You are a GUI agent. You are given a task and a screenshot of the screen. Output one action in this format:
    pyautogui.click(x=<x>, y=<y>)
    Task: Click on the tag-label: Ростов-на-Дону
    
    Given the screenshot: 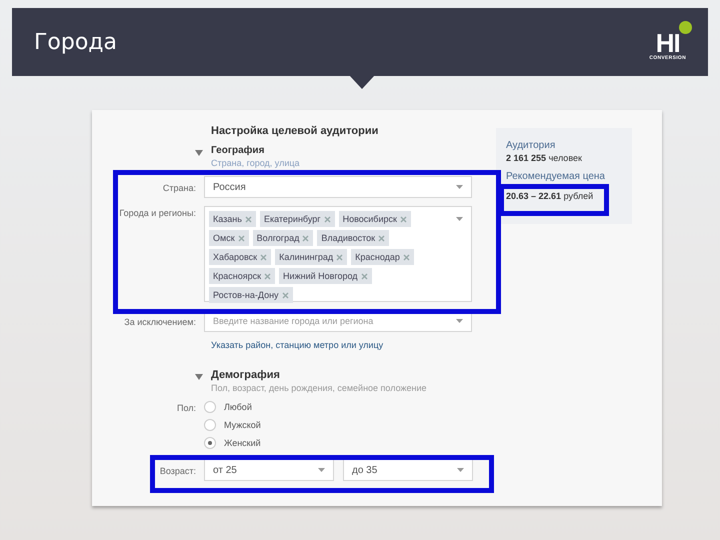 What is the action you would take?
    pyautogui.click(x=246, y=295)
    